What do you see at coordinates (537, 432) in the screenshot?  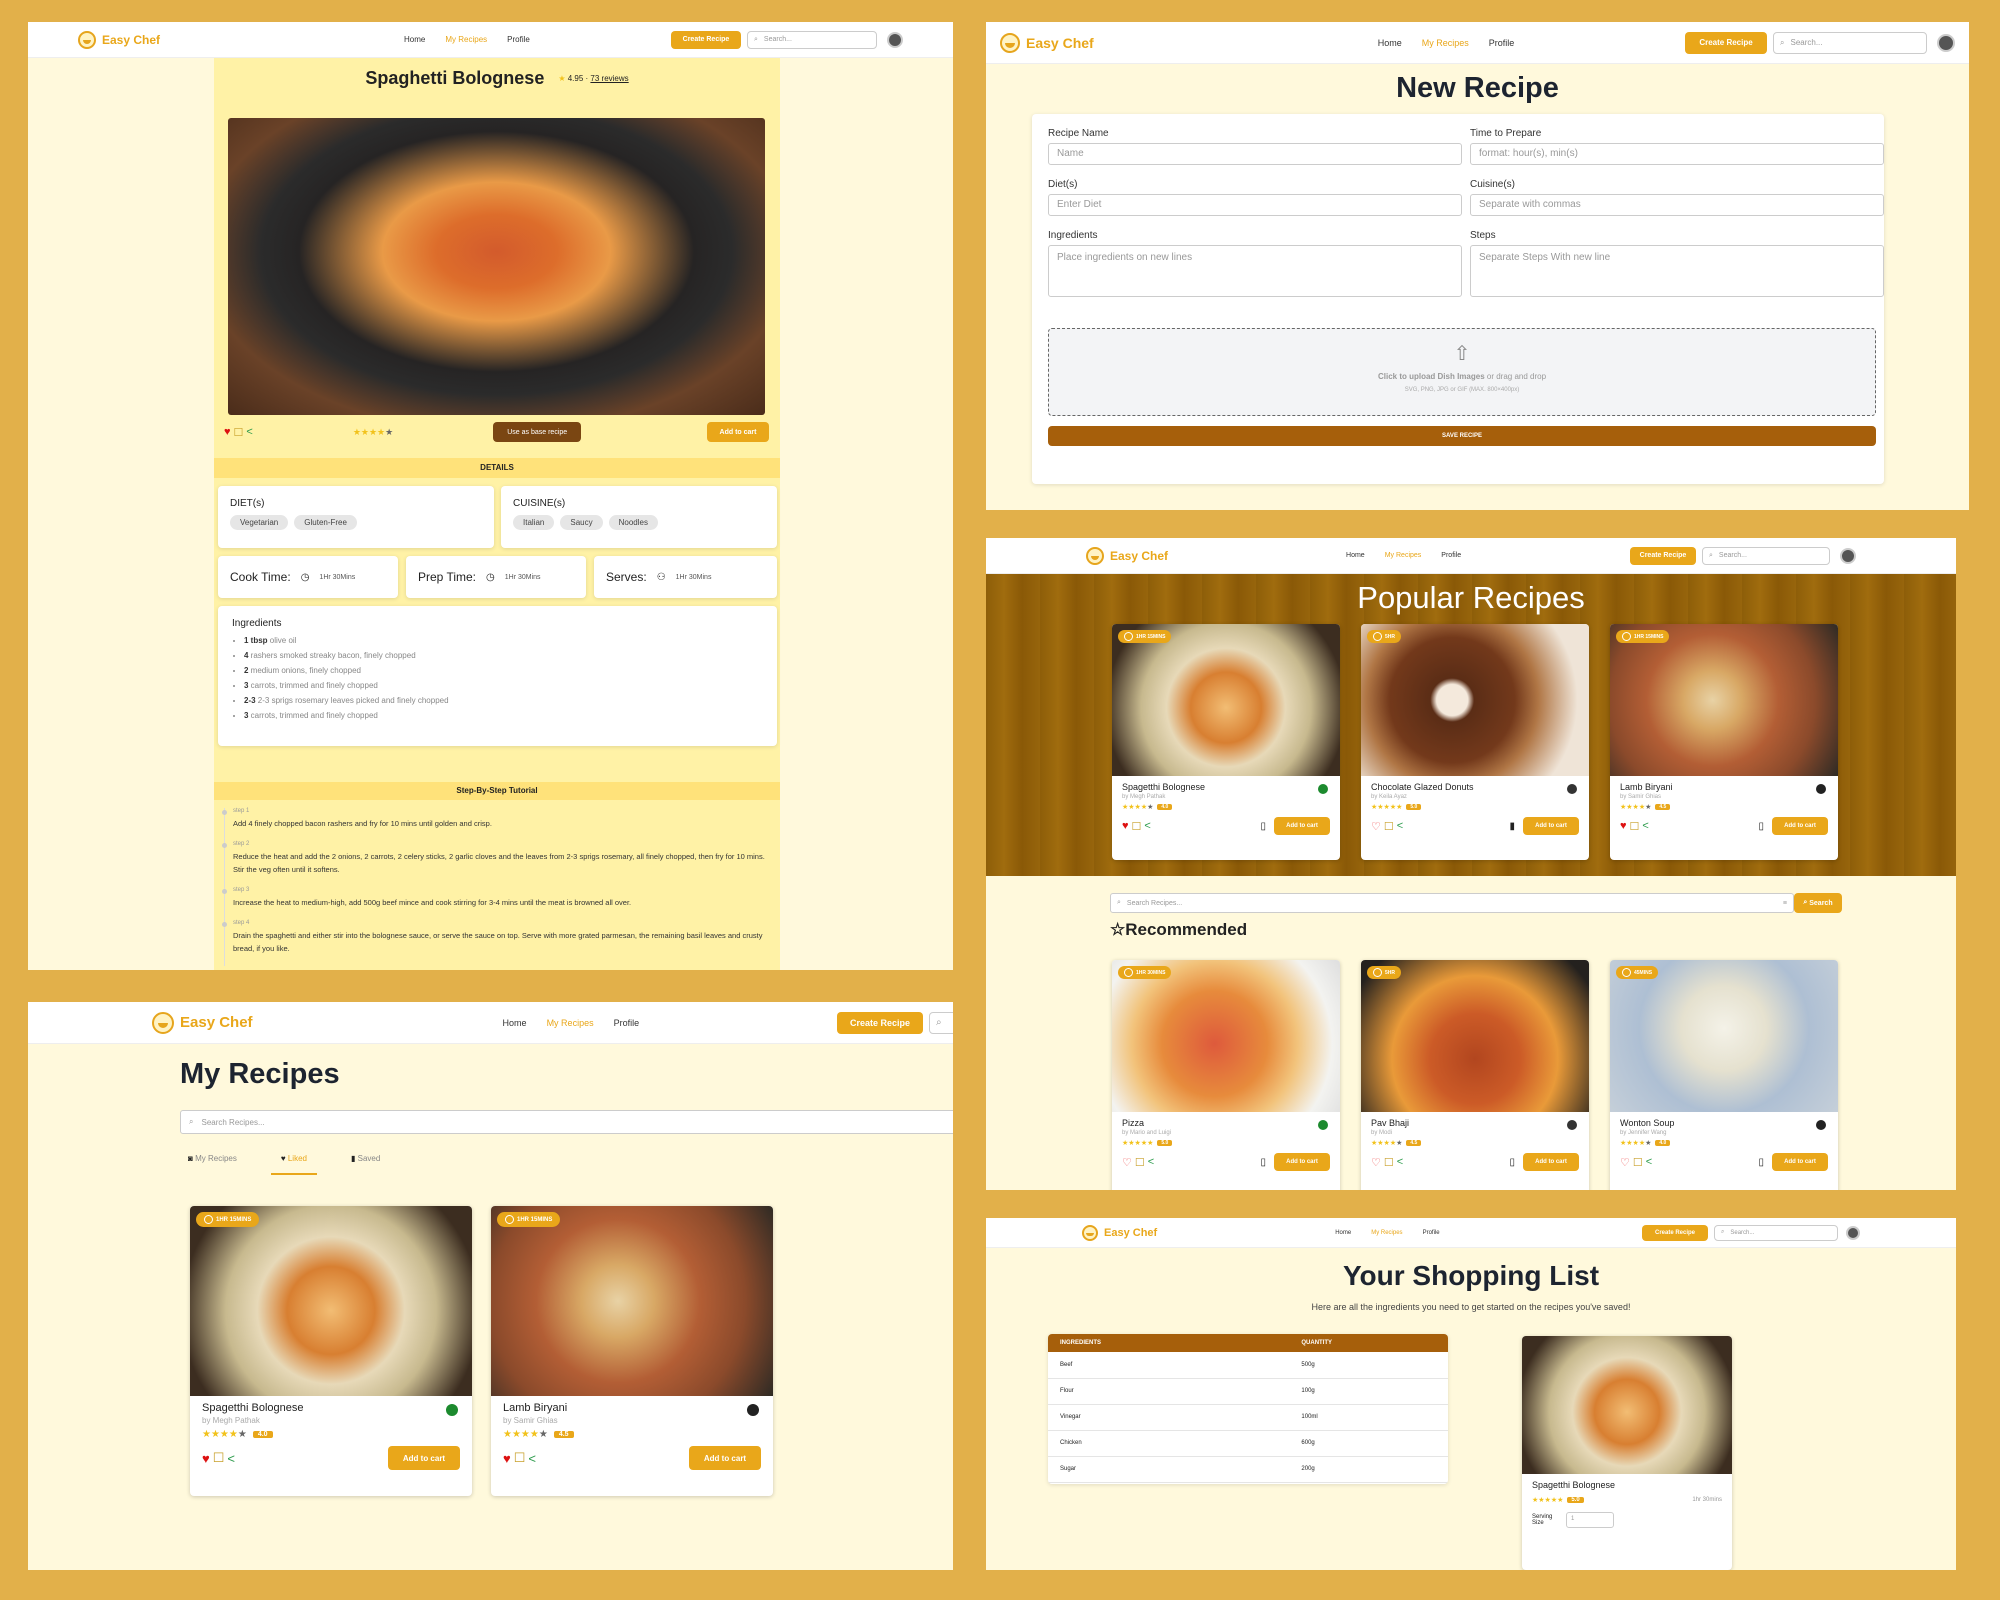 I see `use-as-base-button: Use as base recipe` at bounding box center [537, 432].